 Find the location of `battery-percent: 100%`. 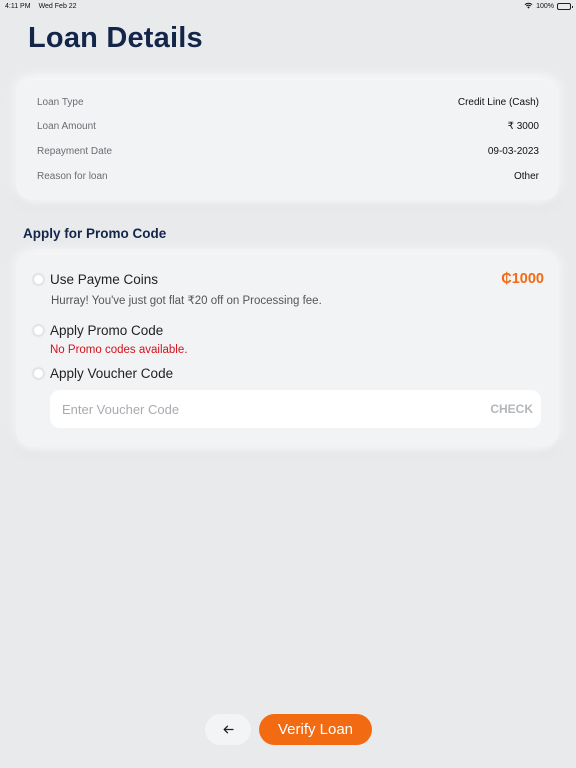

battery-percent: 100% is located at coordinates (545, 6).